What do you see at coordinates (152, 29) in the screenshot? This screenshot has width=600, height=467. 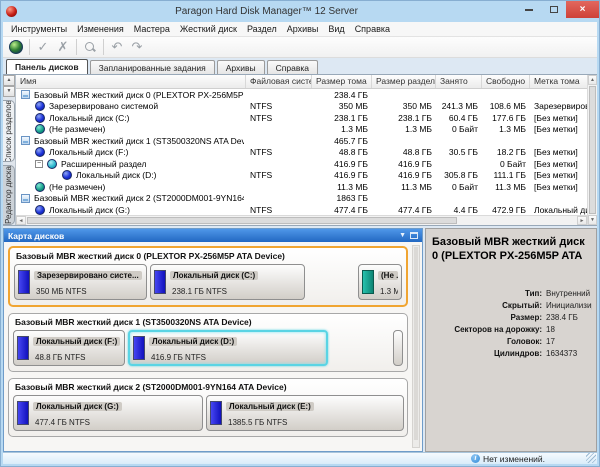 I see `menu-item: Мастера` at bounding box center [152, 29].